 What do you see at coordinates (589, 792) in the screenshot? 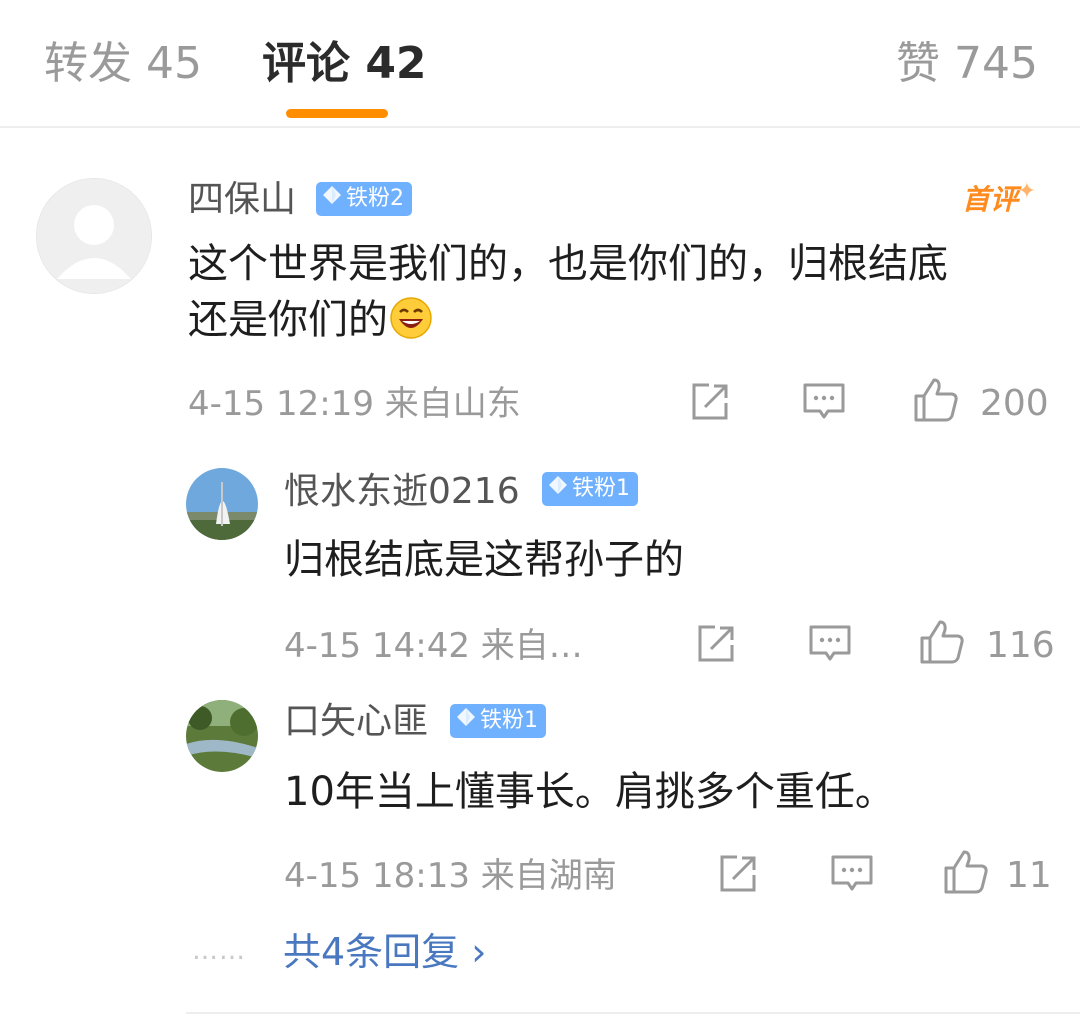
I see `reply-text: 10年当上懂事长。肩挑多个重任。` at bounding box center [589, 792].